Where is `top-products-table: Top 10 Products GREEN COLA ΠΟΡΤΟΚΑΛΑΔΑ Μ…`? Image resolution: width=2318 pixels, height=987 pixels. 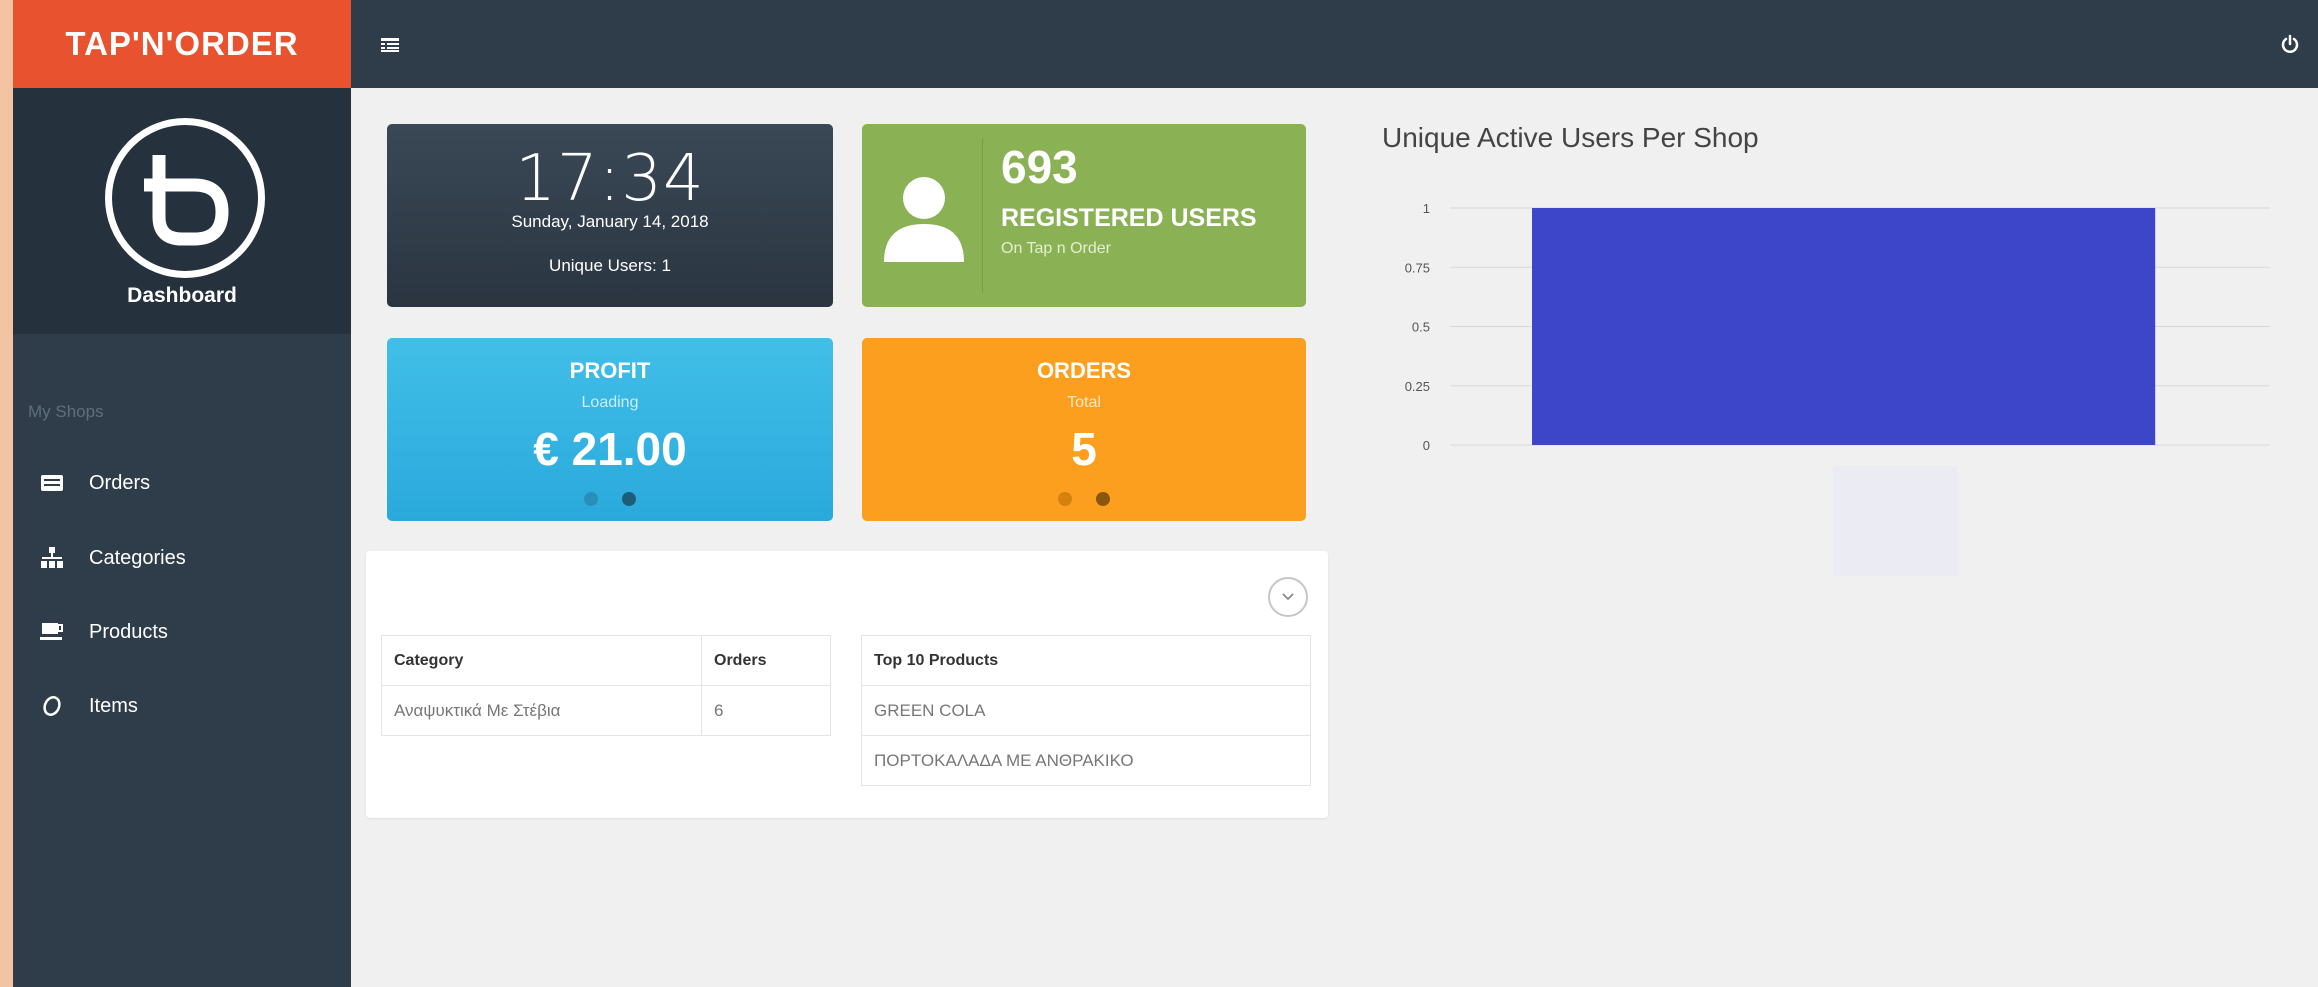
top-products-table: Top 10 Products GREEN COLA ΠΟΡΤΟΚΑΛΑΔΑ Μ… is located at coordinates (1086, 710).